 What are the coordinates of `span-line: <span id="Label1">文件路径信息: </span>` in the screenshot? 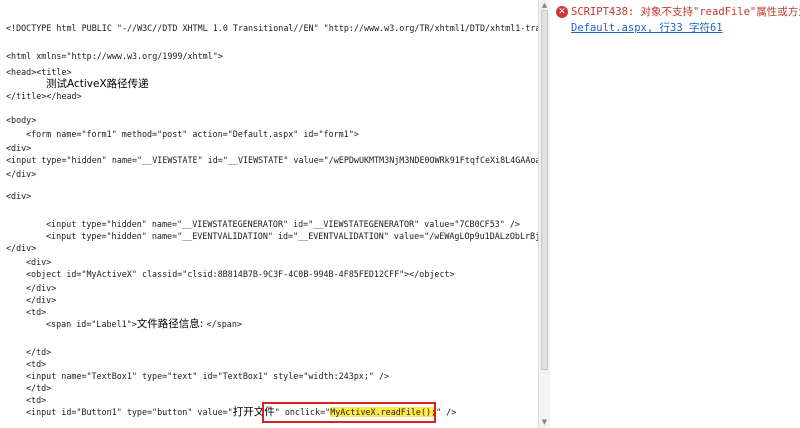 It's located at (144, 324).